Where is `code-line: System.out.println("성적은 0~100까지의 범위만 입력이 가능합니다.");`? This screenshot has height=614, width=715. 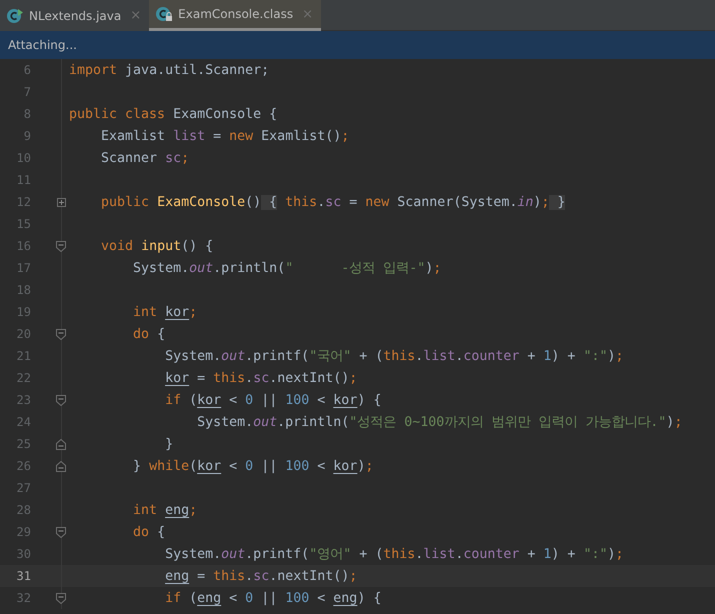
code-line: System.out.println("성적은 0~100까지의 범위만 입력이 가능합니다."); is located at coordinates (439, 422).